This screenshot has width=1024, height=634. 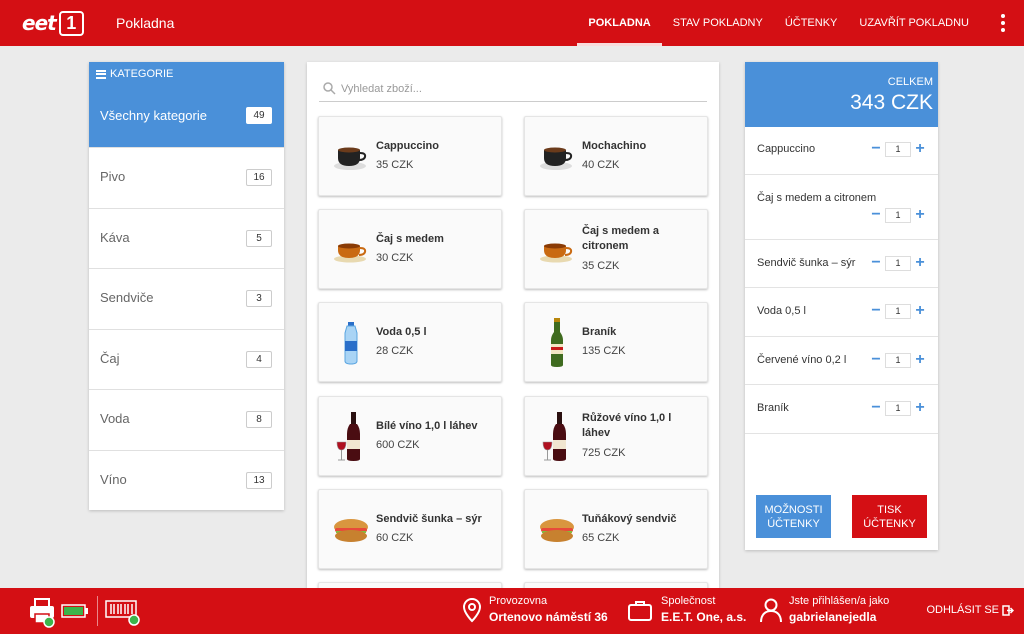 I want to click on receipt-options-button: MOŽNOSTI ÚČTENKY, so click(x=793, y=516).